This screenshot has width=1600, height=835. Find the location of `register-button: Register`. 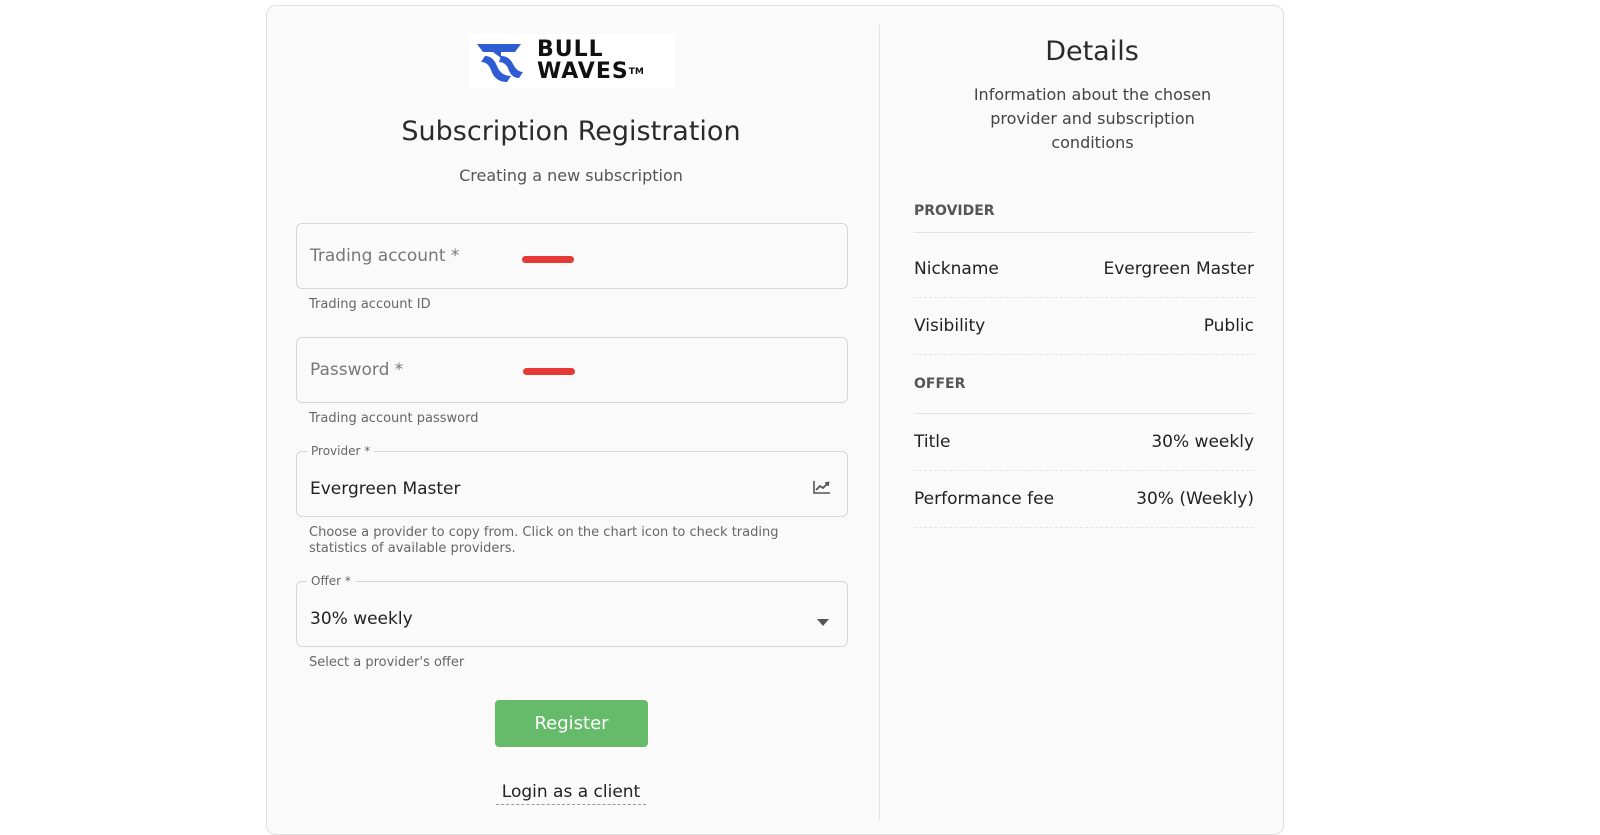

register-button: Register is located at coordinates (571, 723).